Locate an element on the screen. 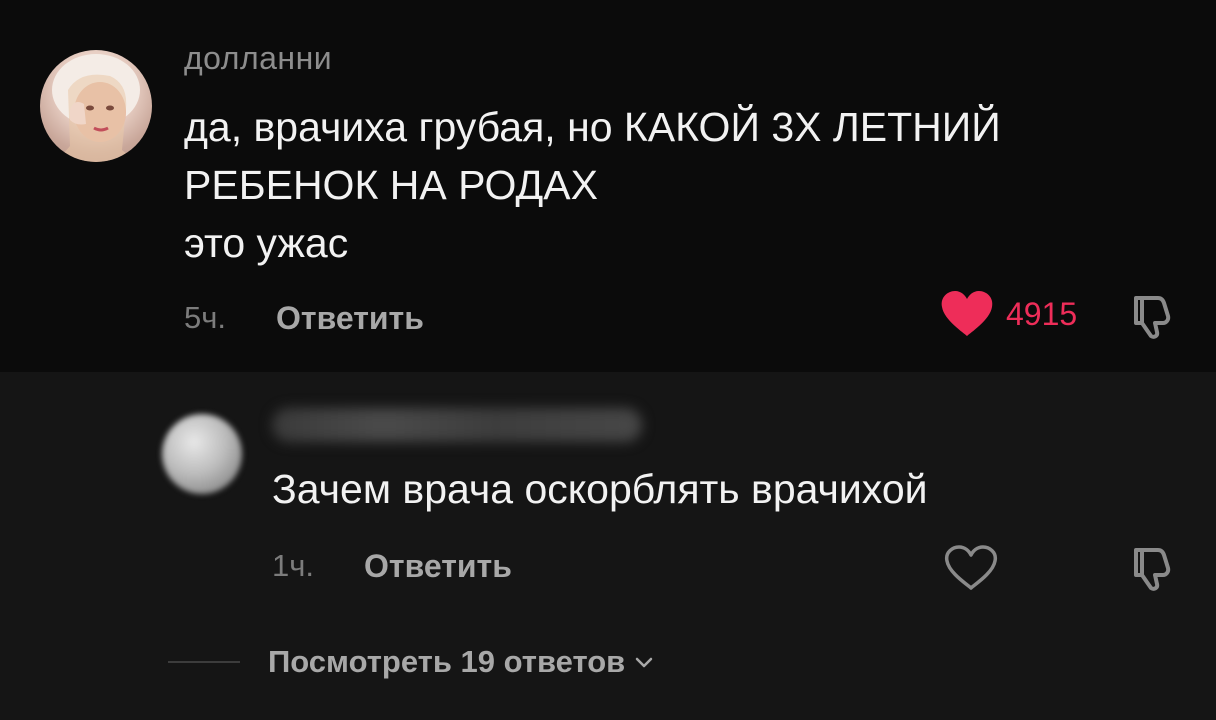 The height and width of the screenshot is (720, 1216). chevron-down-icon is located at coordinates (644, 662).